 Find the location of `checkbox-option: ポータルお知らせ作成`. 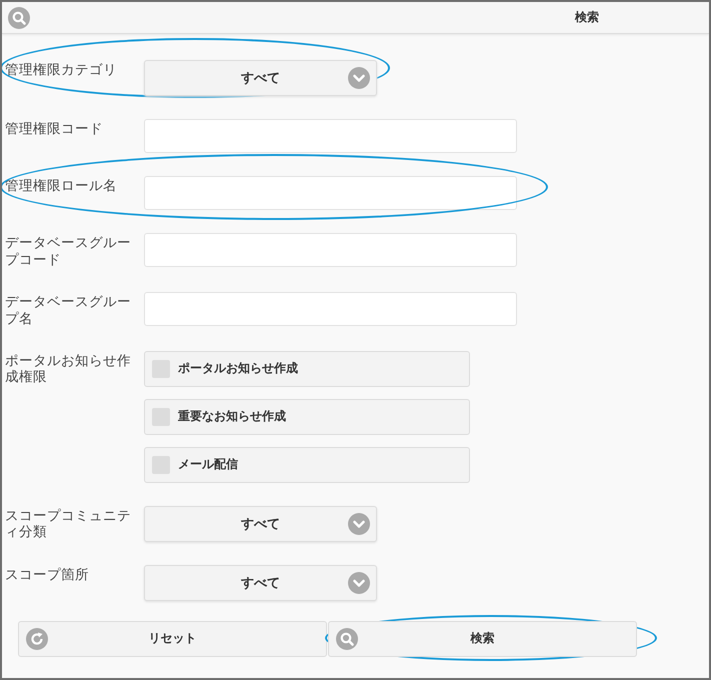

checkbox-option: ポータルお知らせ作成 is located at coordinates (307, 368).